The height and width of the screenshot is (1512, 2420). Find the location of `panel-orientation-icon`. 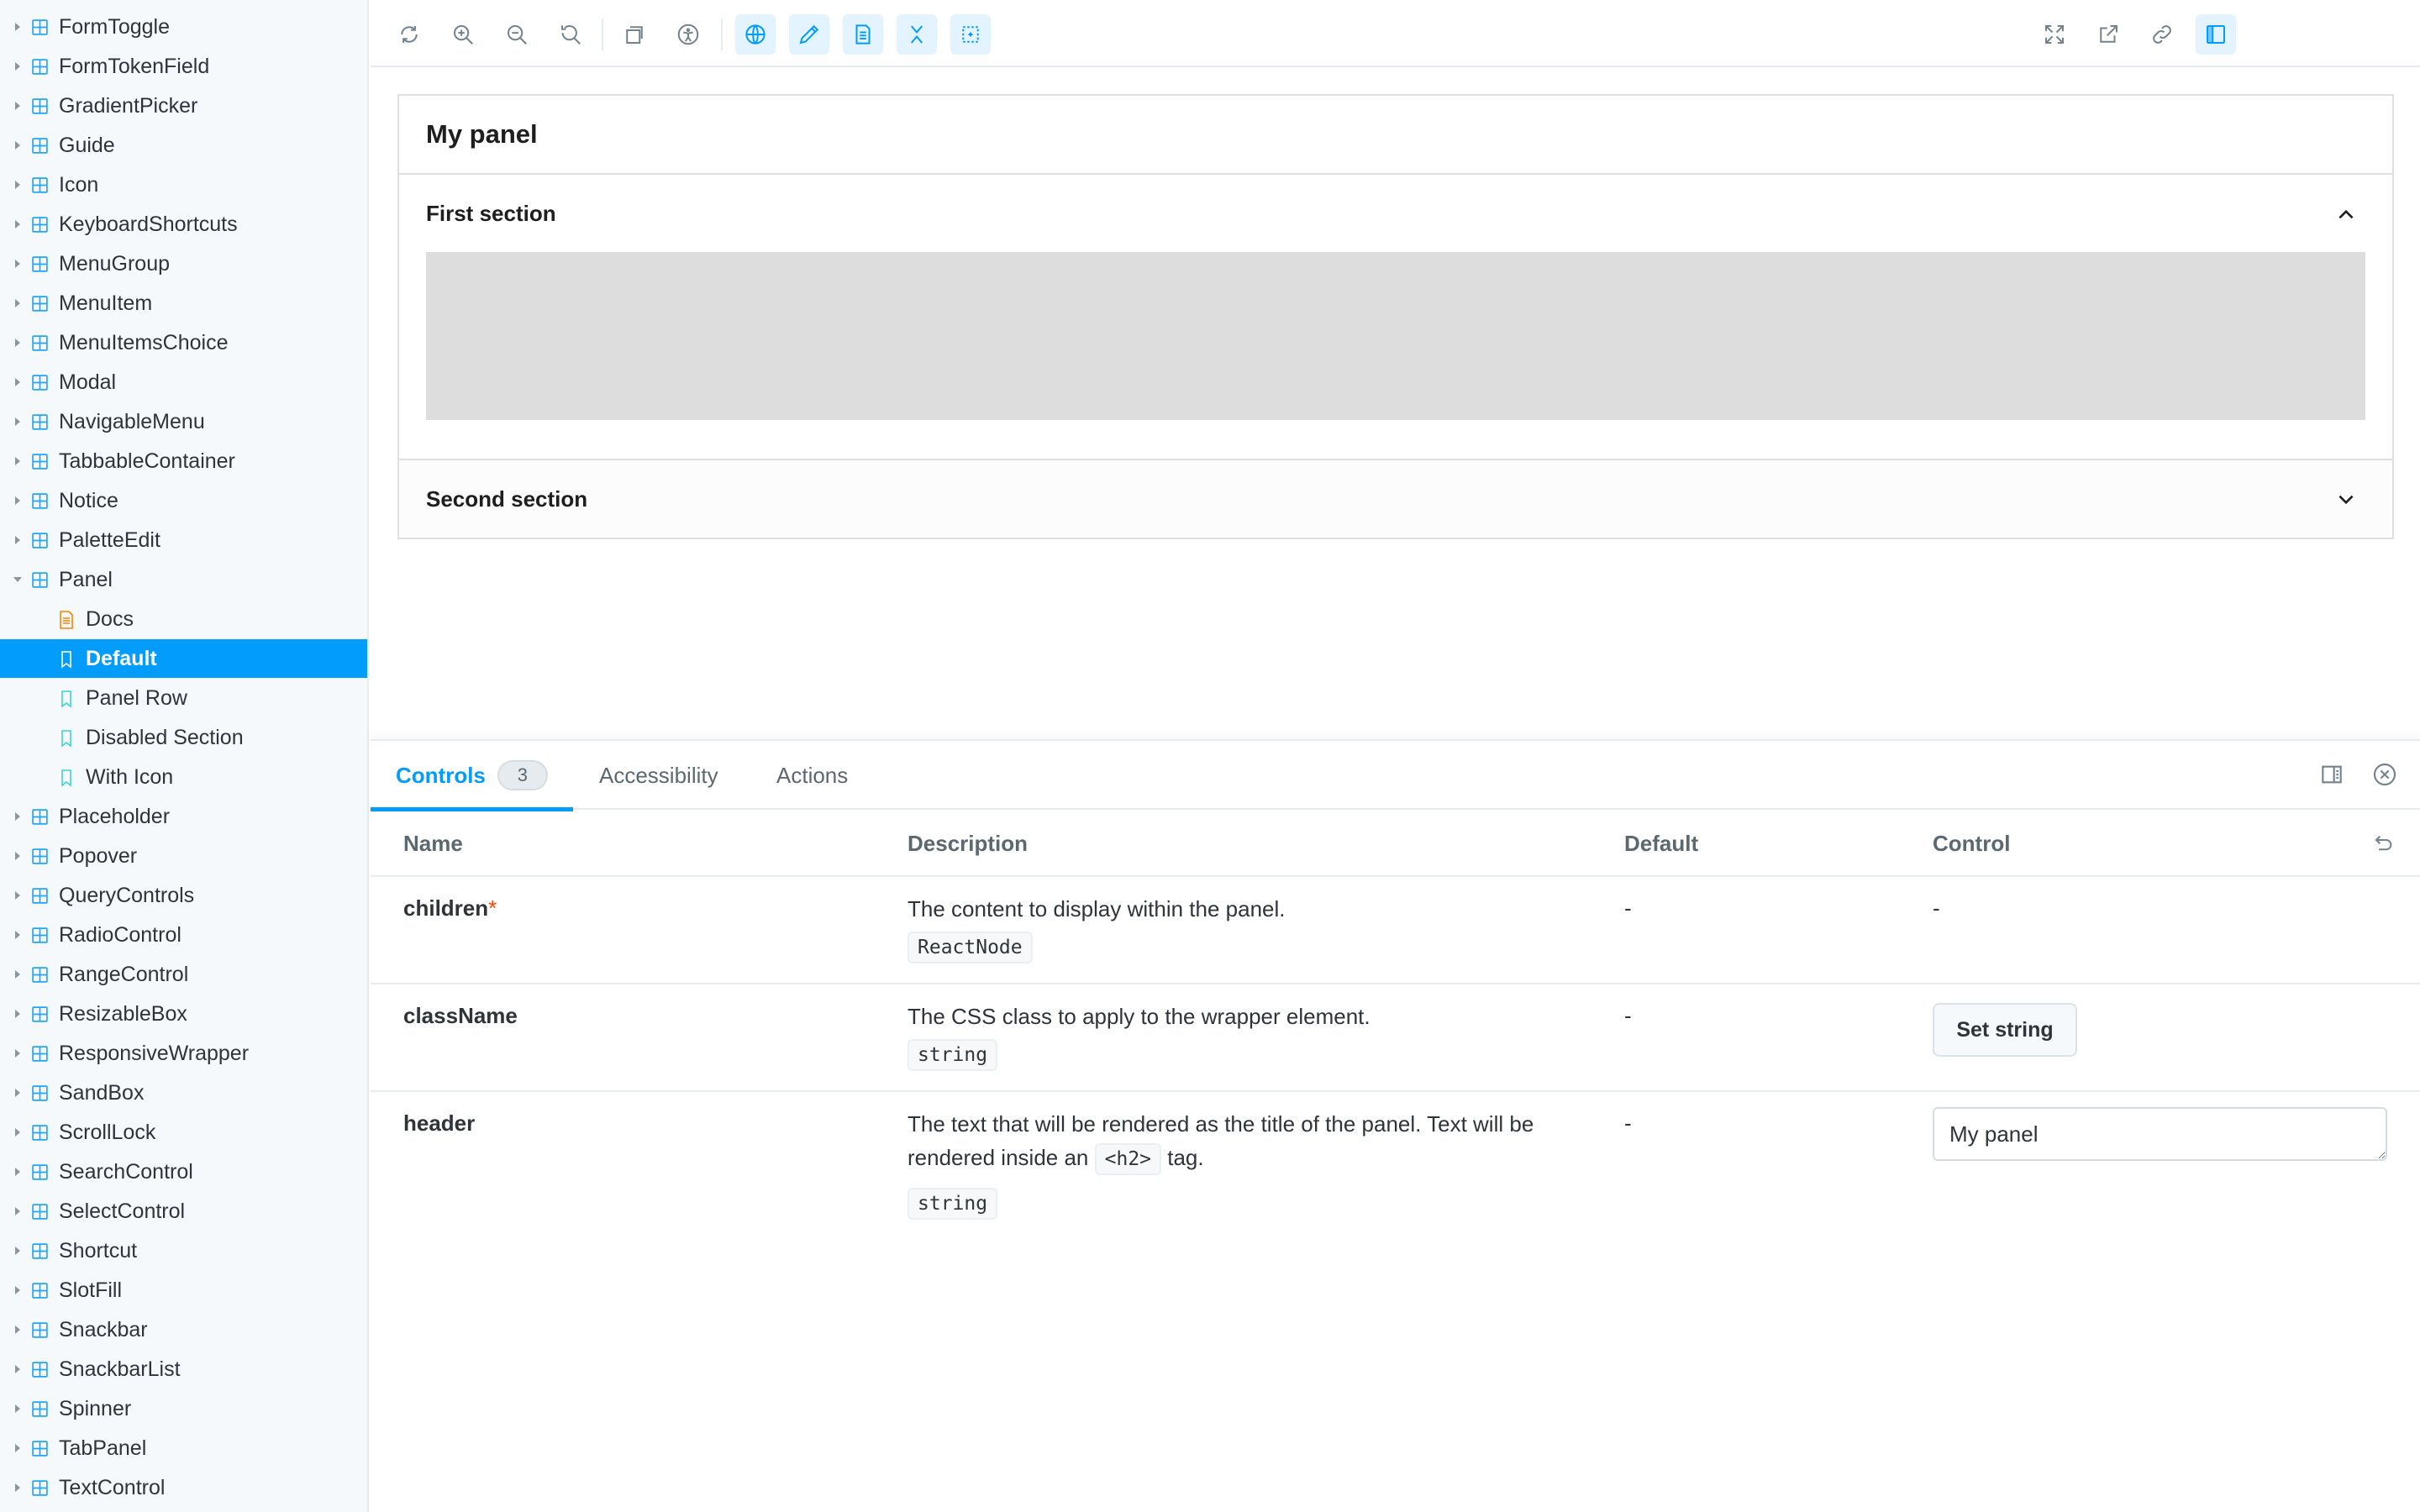

panel-orientation-icon is located at coordinates (2331, 774).